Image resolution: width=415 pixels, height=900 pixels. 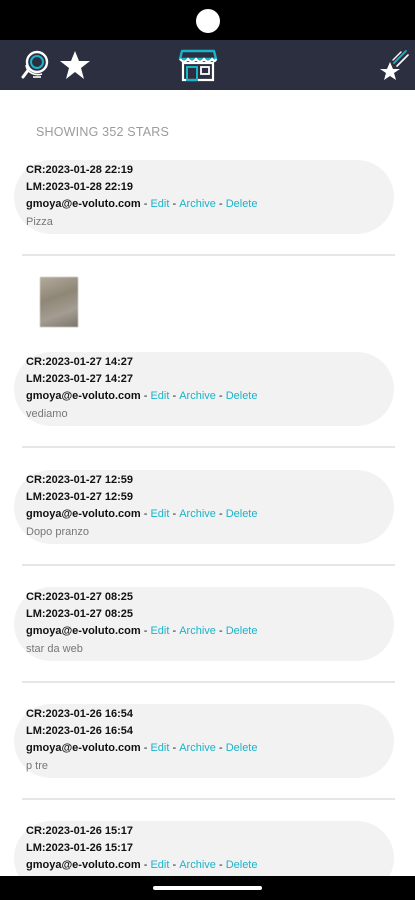 I want to click on modified-date: LM:2023-01-26 15:17, so click(x=80, y=848).